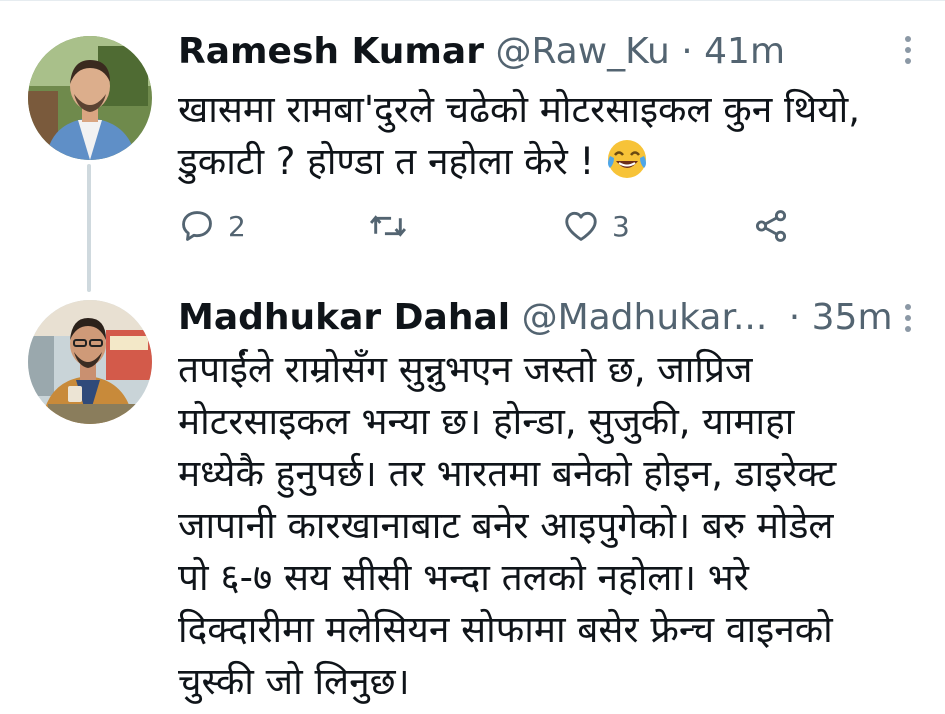 This screenshot has height=714, width=945. I want to click on share-button, so click(771, 226).